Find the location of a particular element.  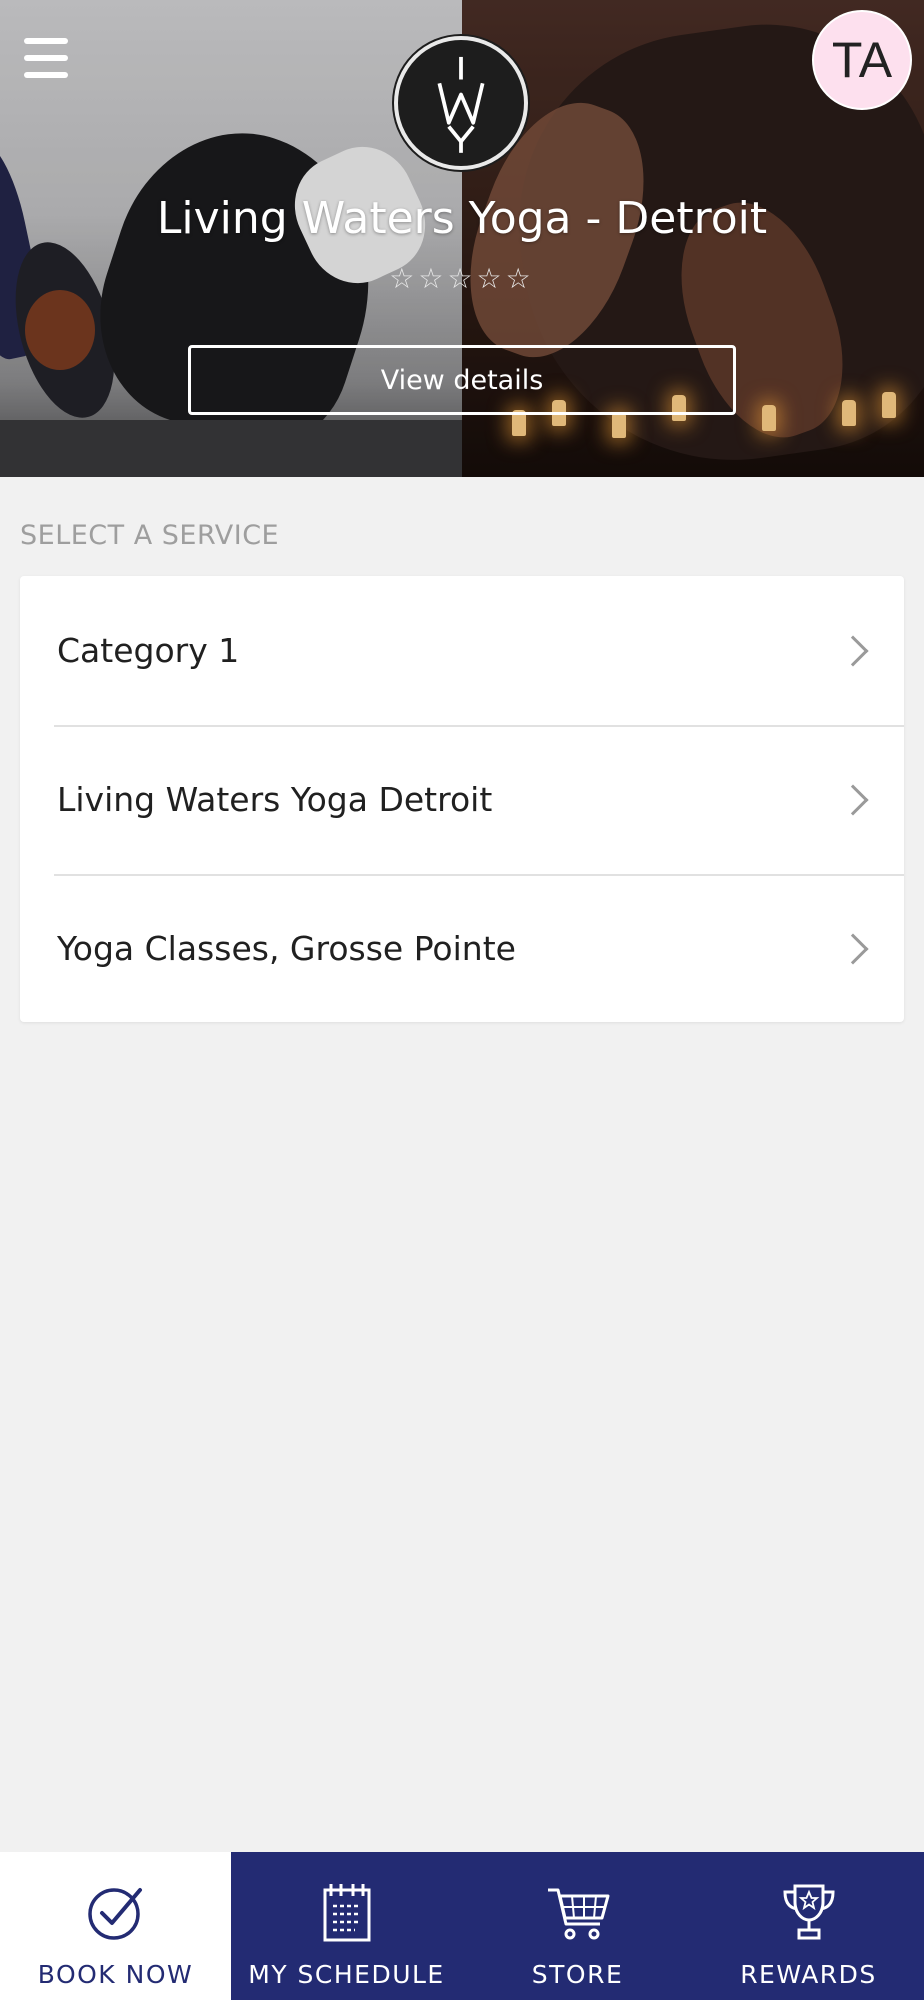

rating-stars-icon: ☆☆☆☆☆ is located at coordinates (462, 278).